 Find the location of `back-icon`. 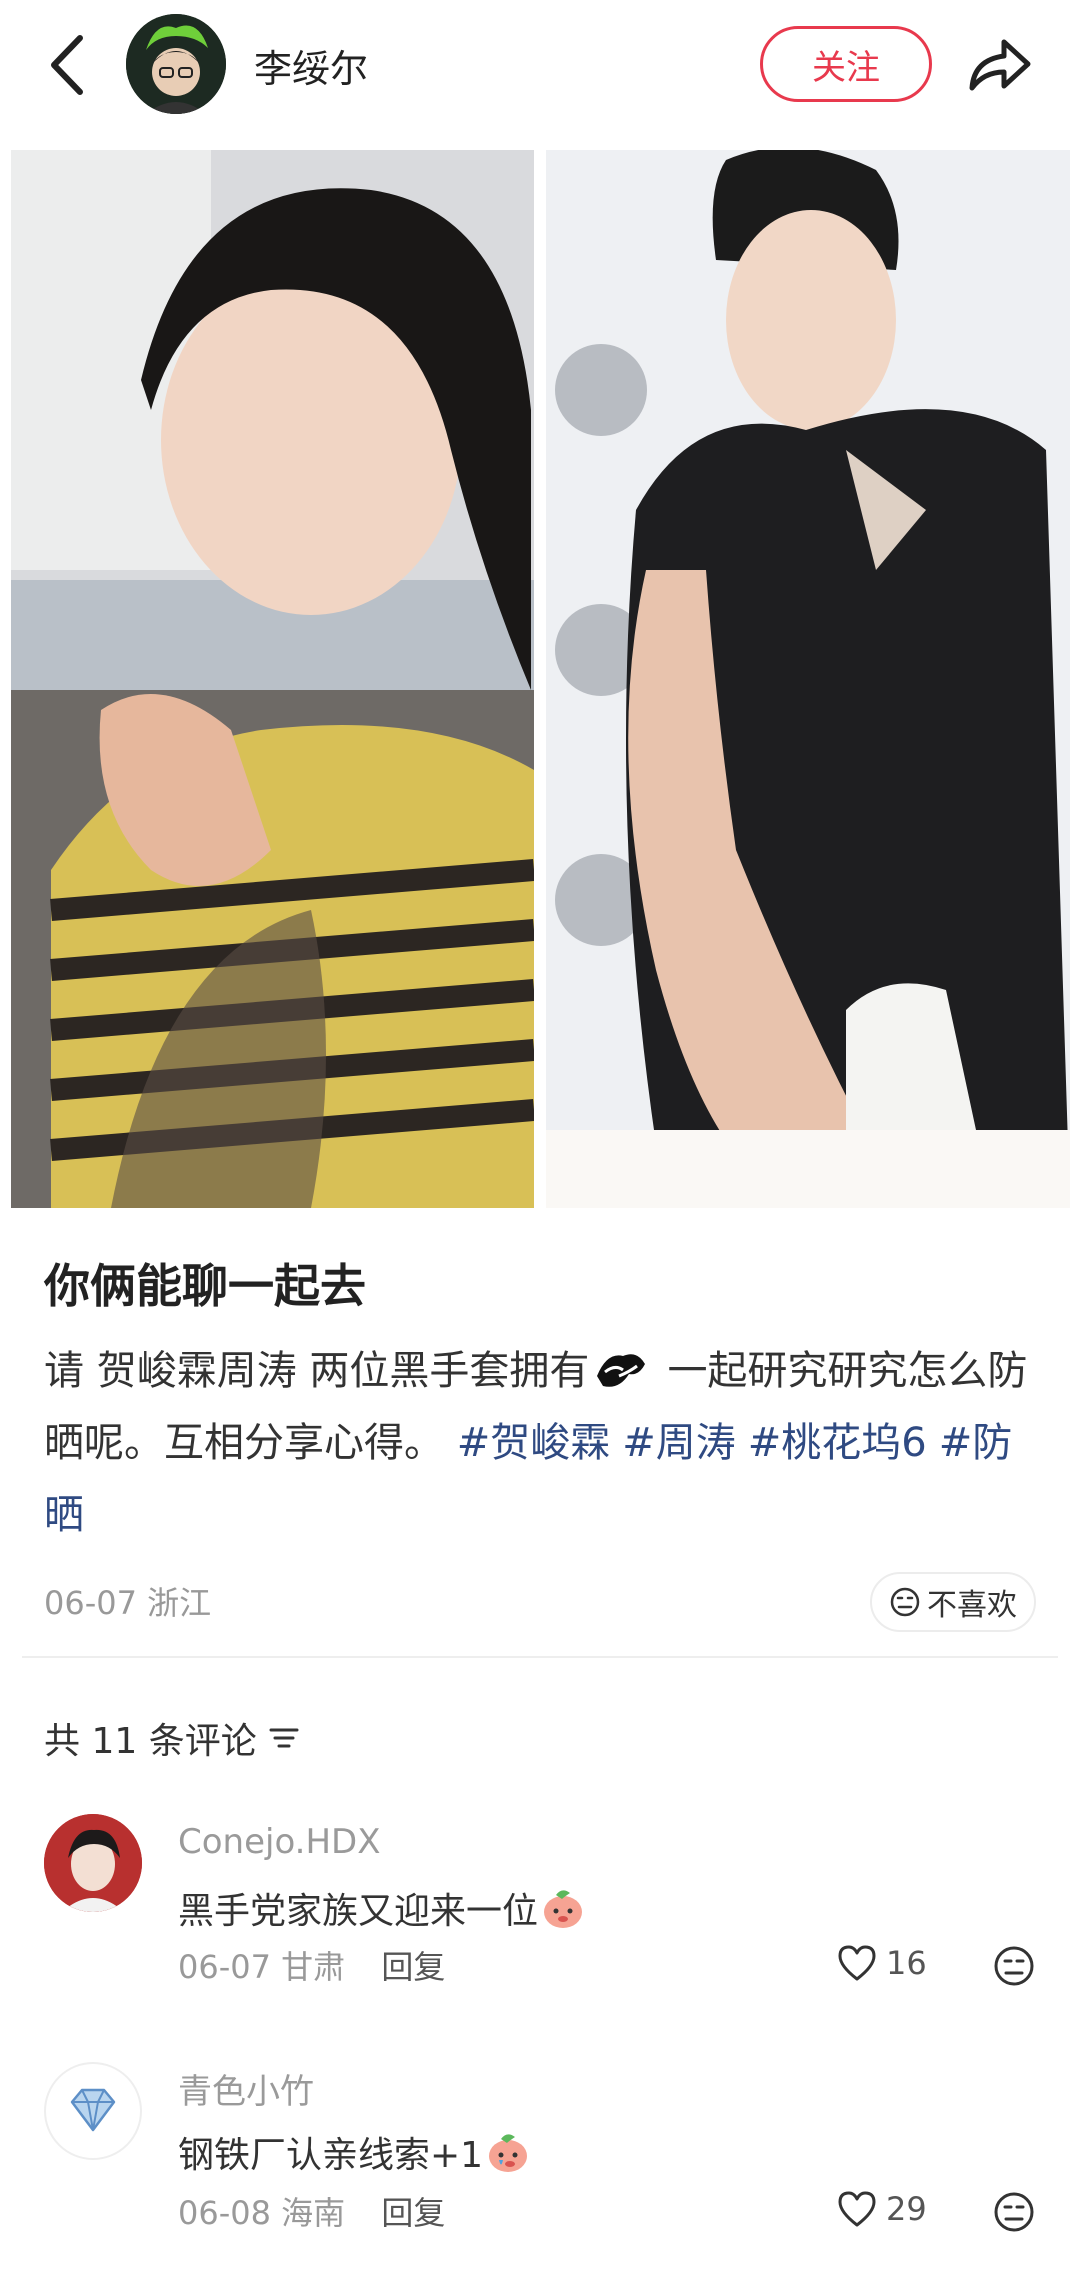

back-icon is located at coordinates (68, 65).